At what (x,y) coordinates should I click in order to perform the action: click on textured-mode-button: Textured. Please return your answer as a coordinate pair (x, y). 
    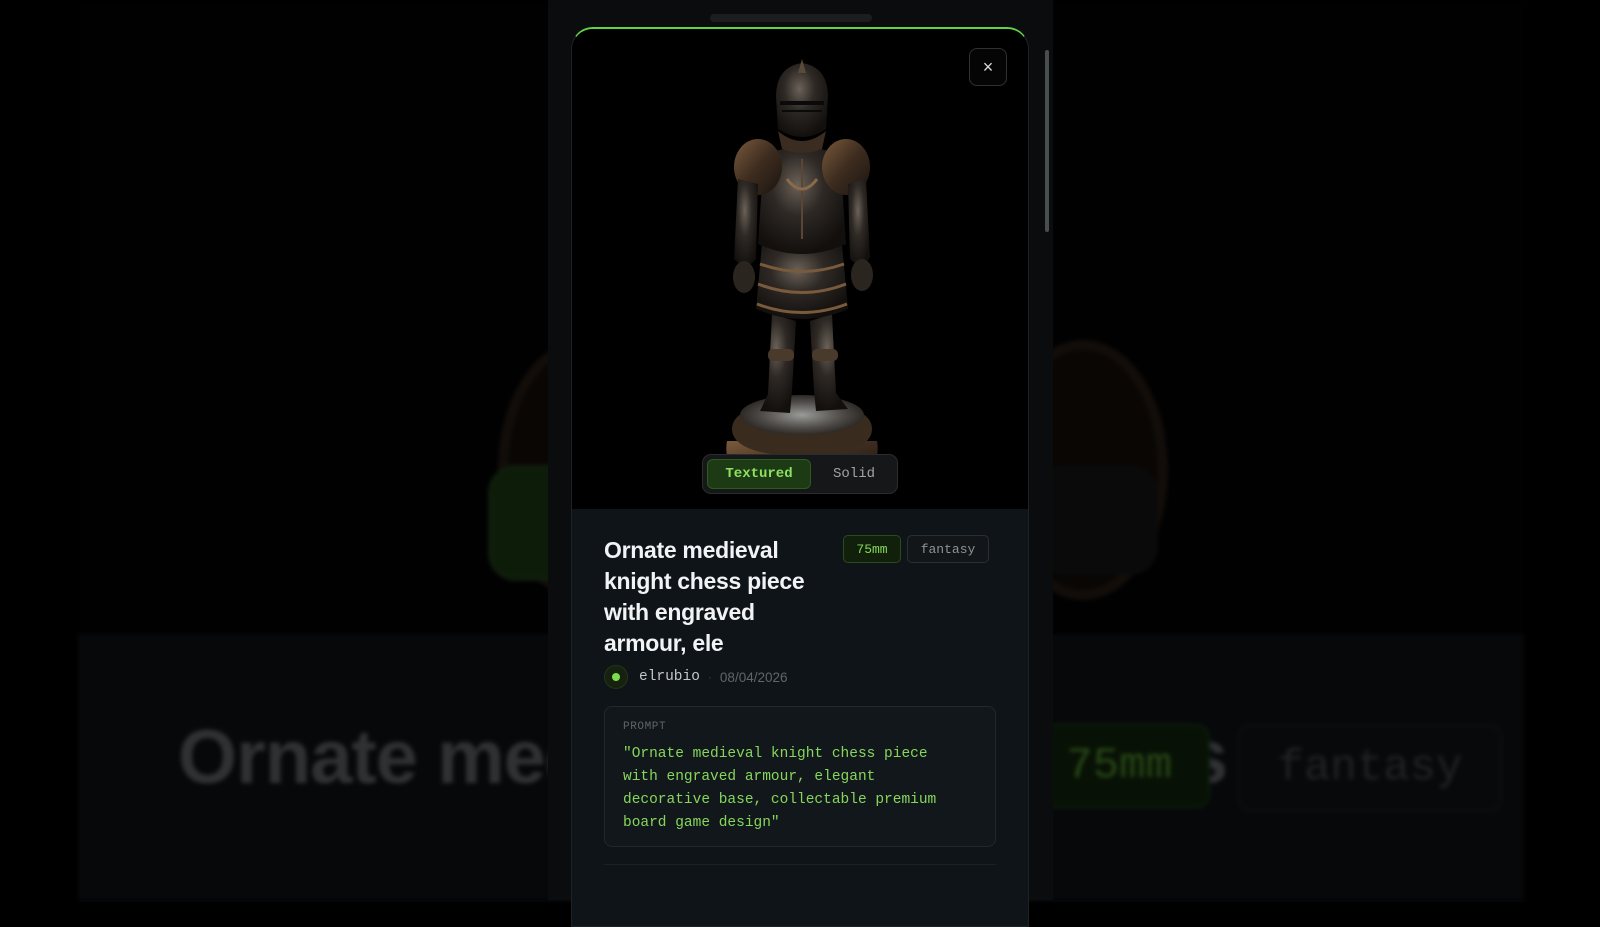
    Looking at the image, I should click on (759, 474).